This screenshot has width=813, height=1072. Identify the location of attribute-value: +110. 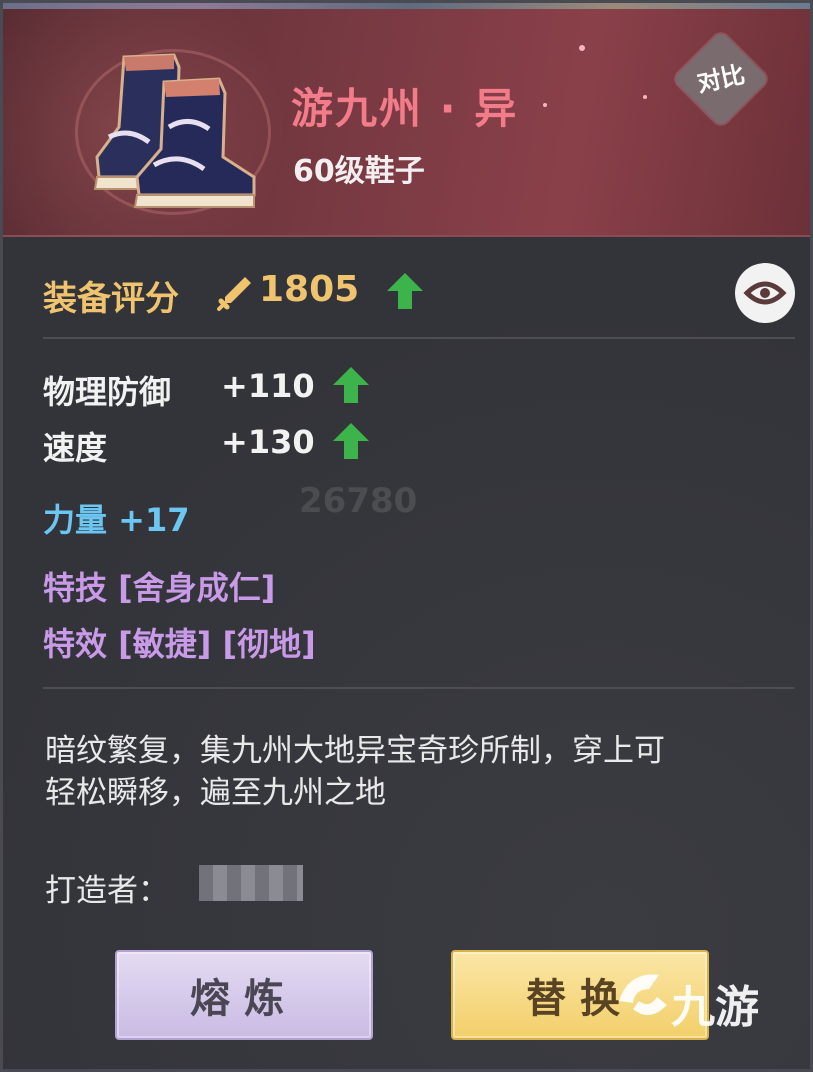
(268, 386).